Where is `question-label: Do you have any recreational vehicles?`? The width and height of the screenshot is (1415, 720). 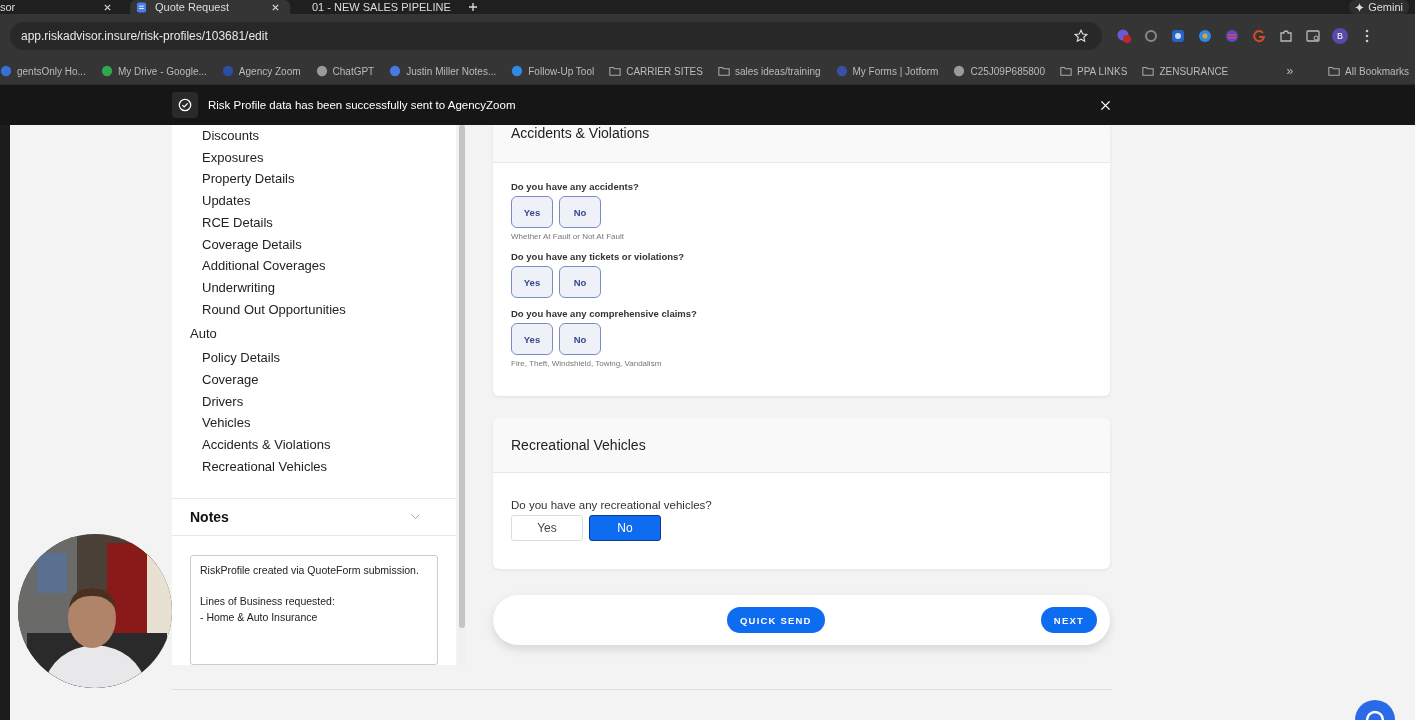 question-label: Do you have any recreational vehicles? is located at coordinates (611, 505).